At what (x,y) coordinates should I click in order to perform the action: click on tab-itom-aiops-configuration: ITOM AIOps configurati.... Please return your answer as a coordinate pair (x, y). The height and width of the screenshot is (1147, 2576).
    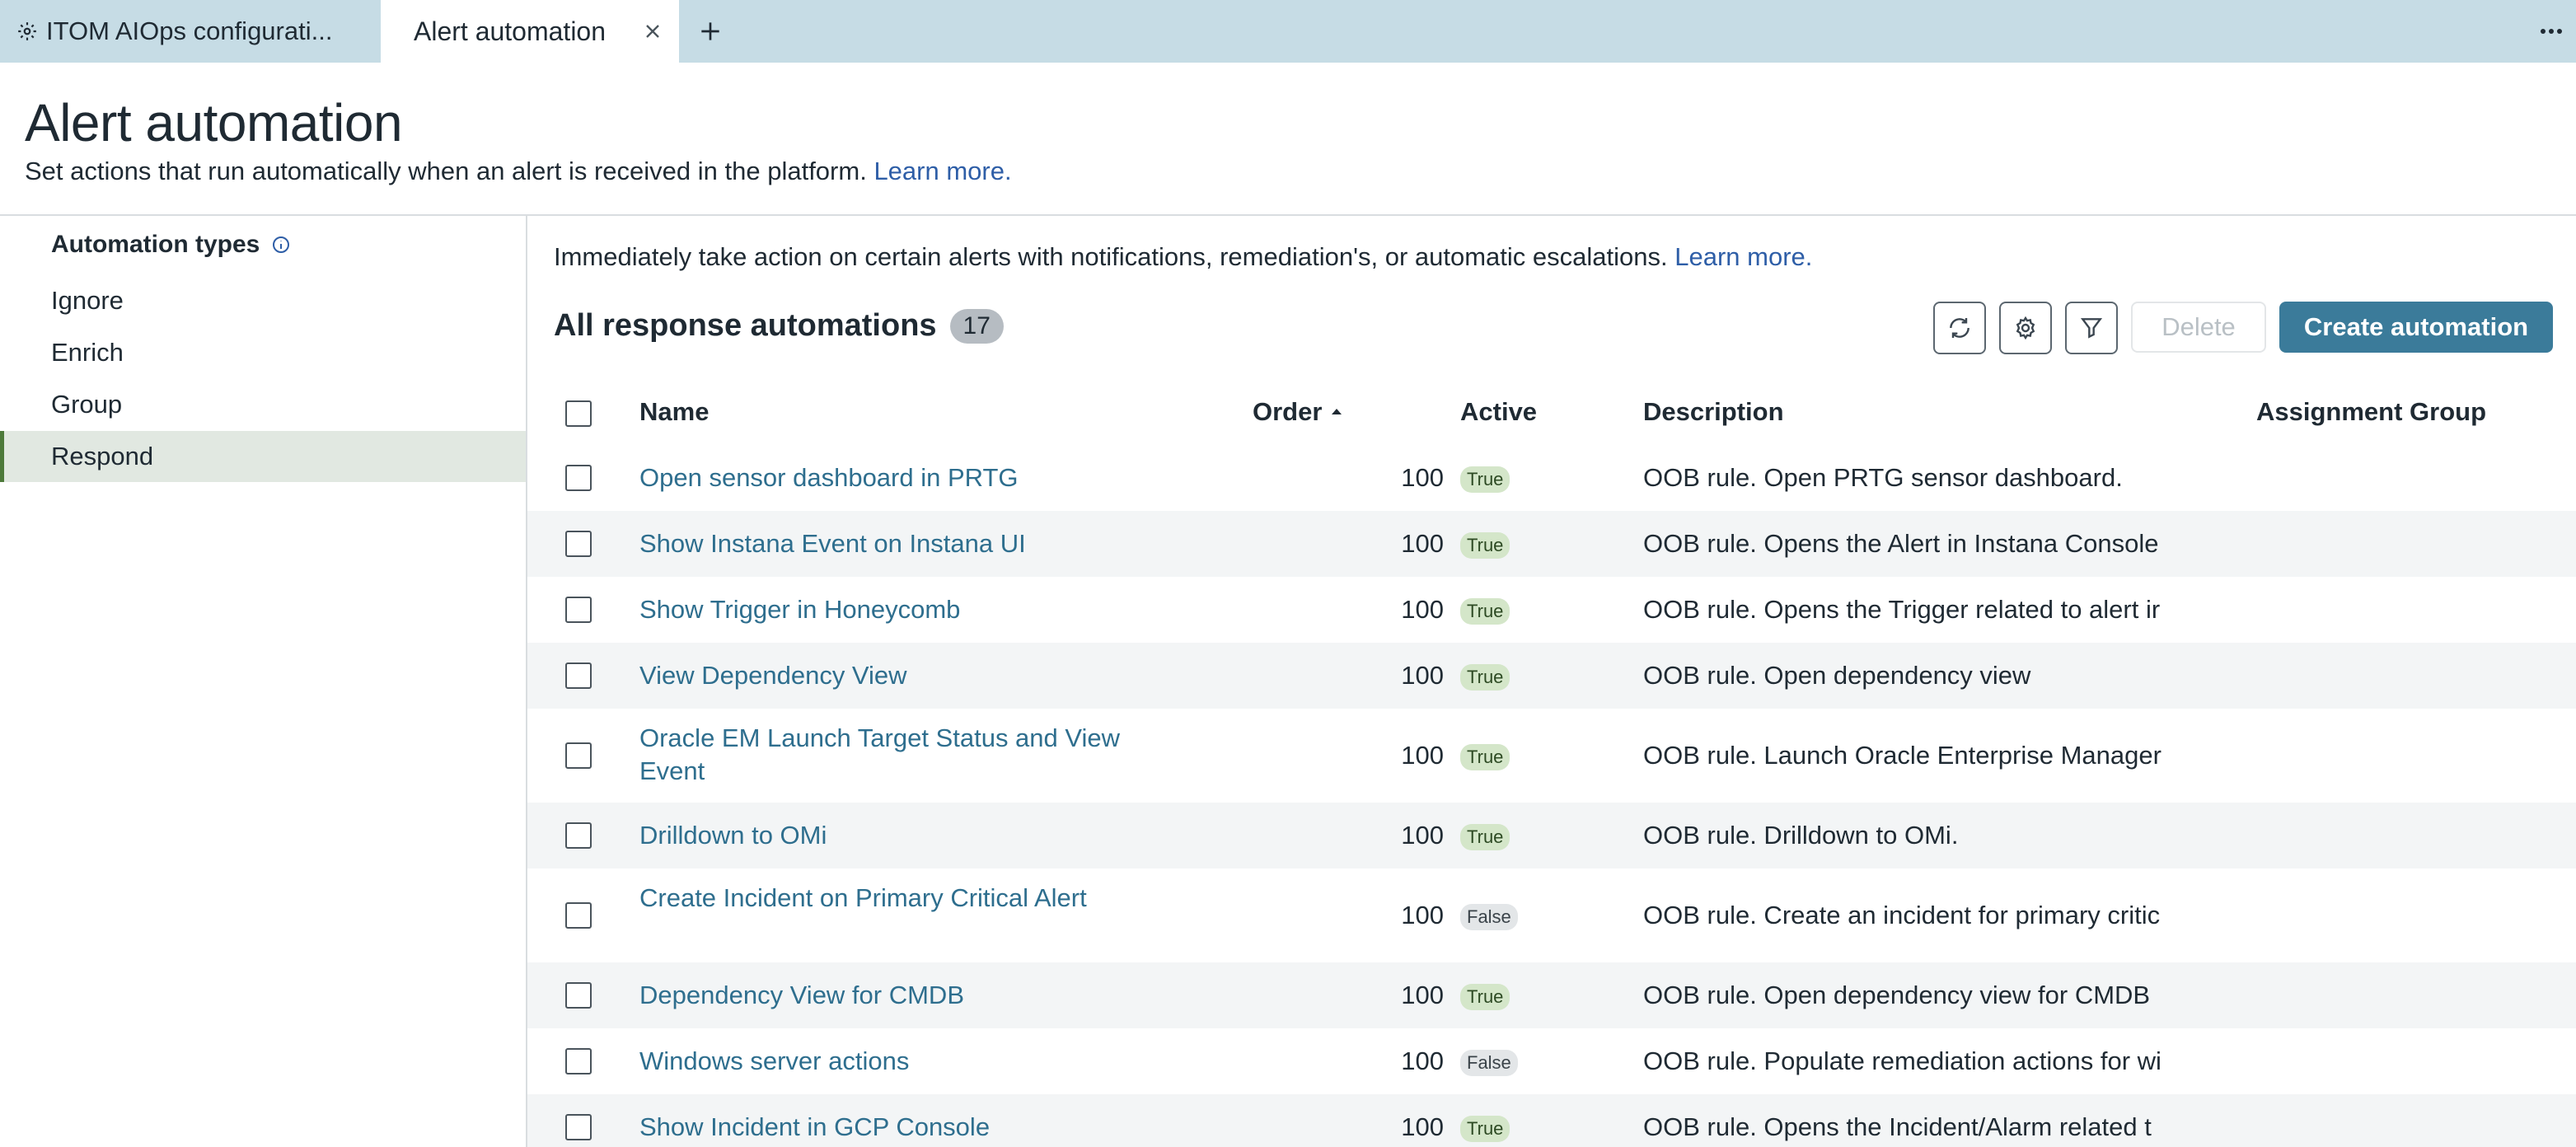
    Looking at the image, I should click on (189, 32).